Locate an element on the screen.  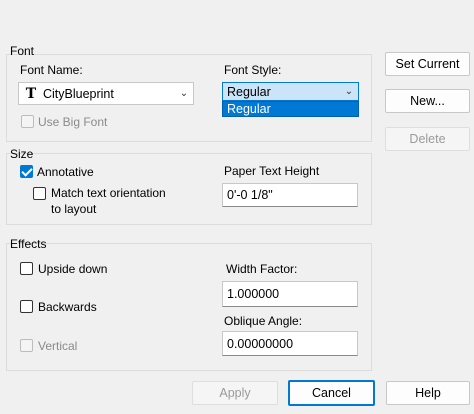
truetype-font-icon: T is located at coordinates (31, 93).